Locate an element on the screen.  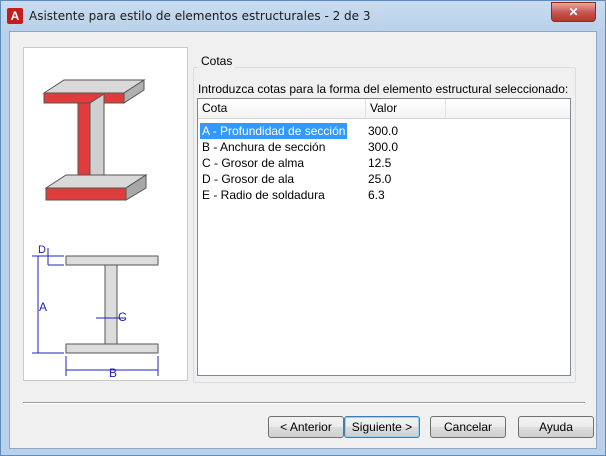
list-row: D - Grosor de ala 25.0 is located at coordinates (384, 179).